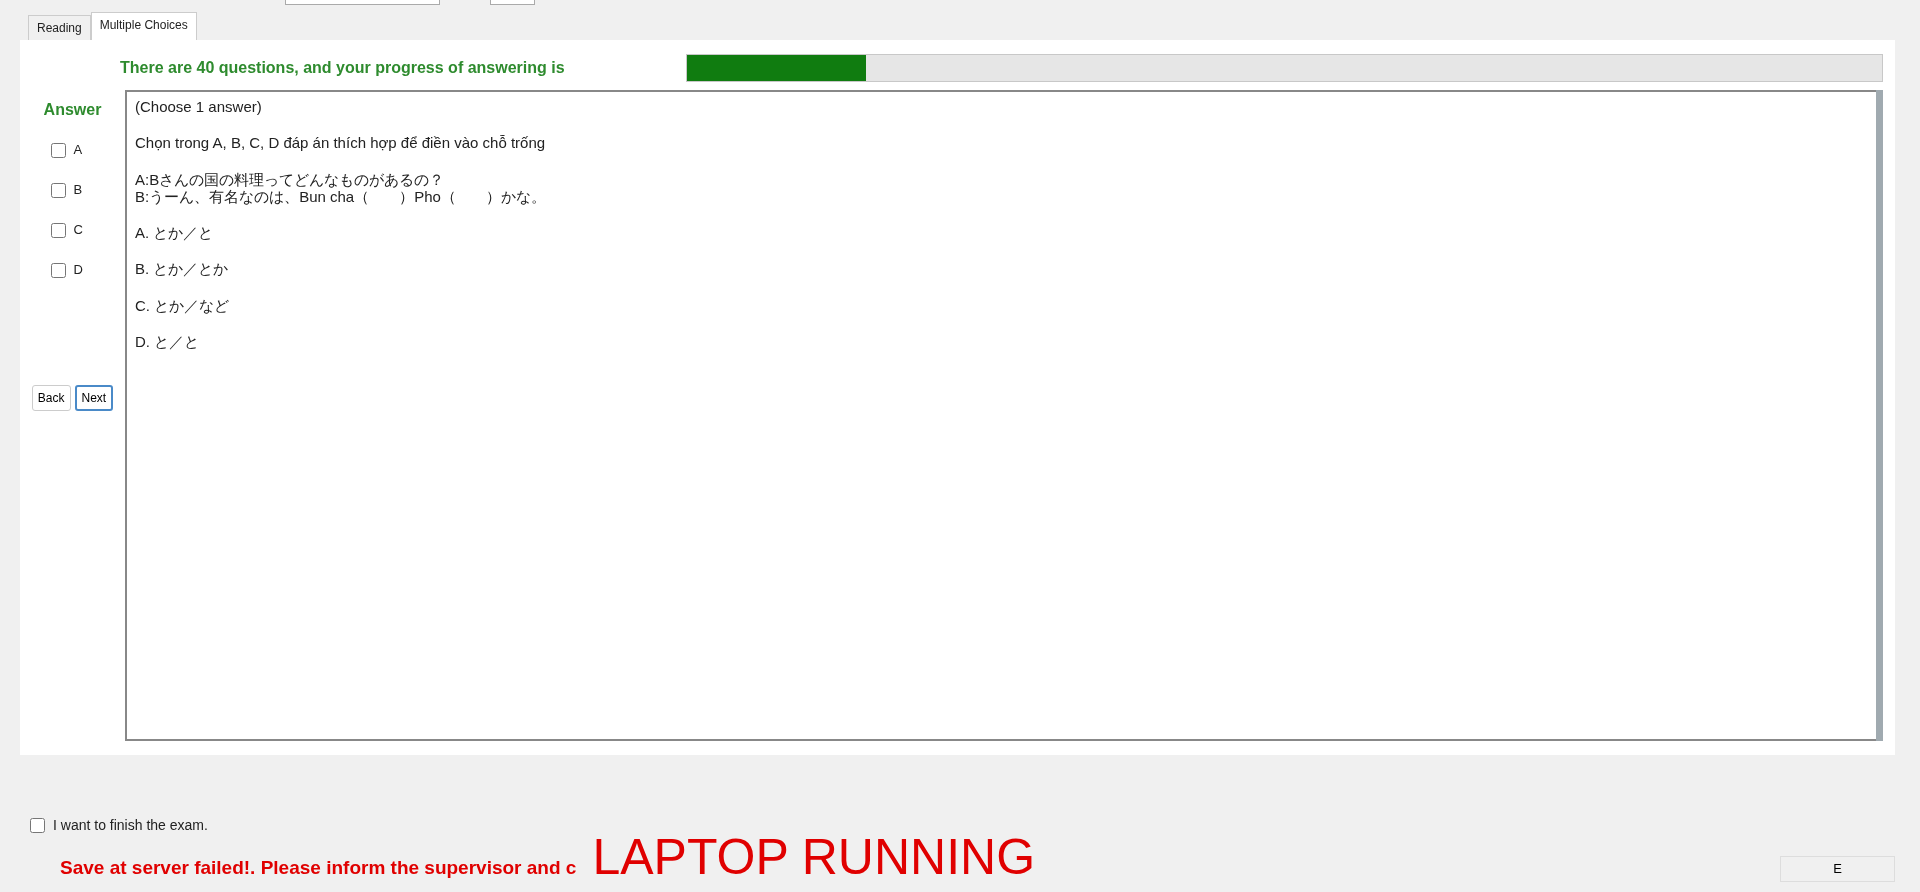  Describe the element at coordinates (1879, 415) in the screenshot. I see `scrollbar` at that location.